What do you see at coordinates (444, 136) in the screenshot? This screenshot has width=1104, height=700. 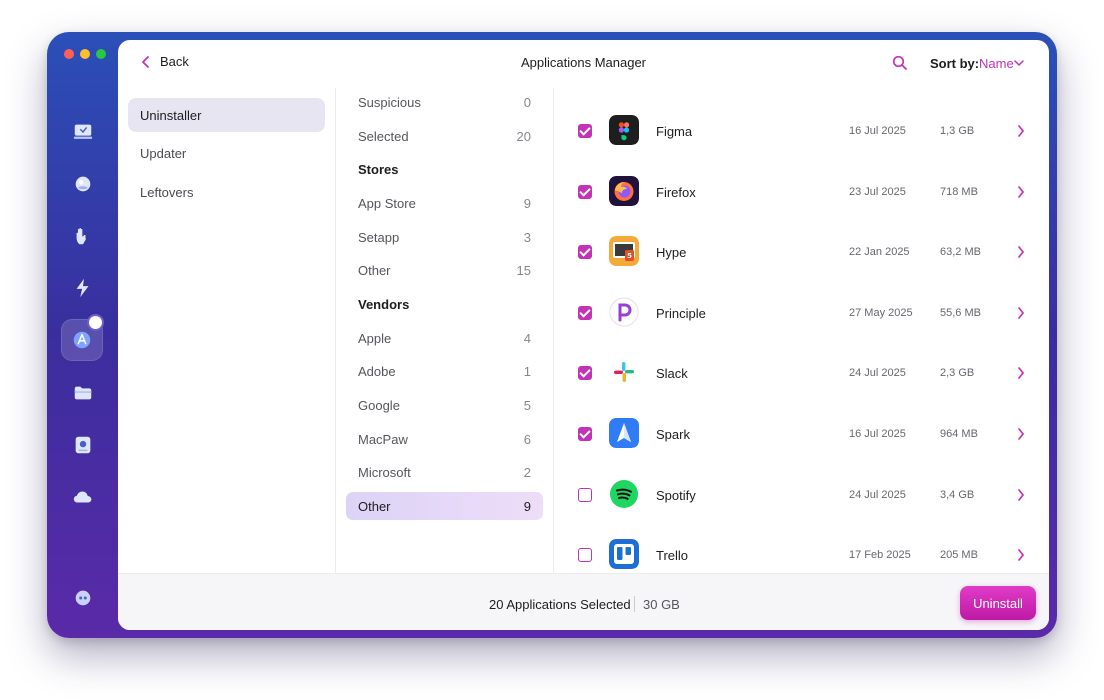 I see `category-selected: Selected 20` at bounding box center [444, 136].